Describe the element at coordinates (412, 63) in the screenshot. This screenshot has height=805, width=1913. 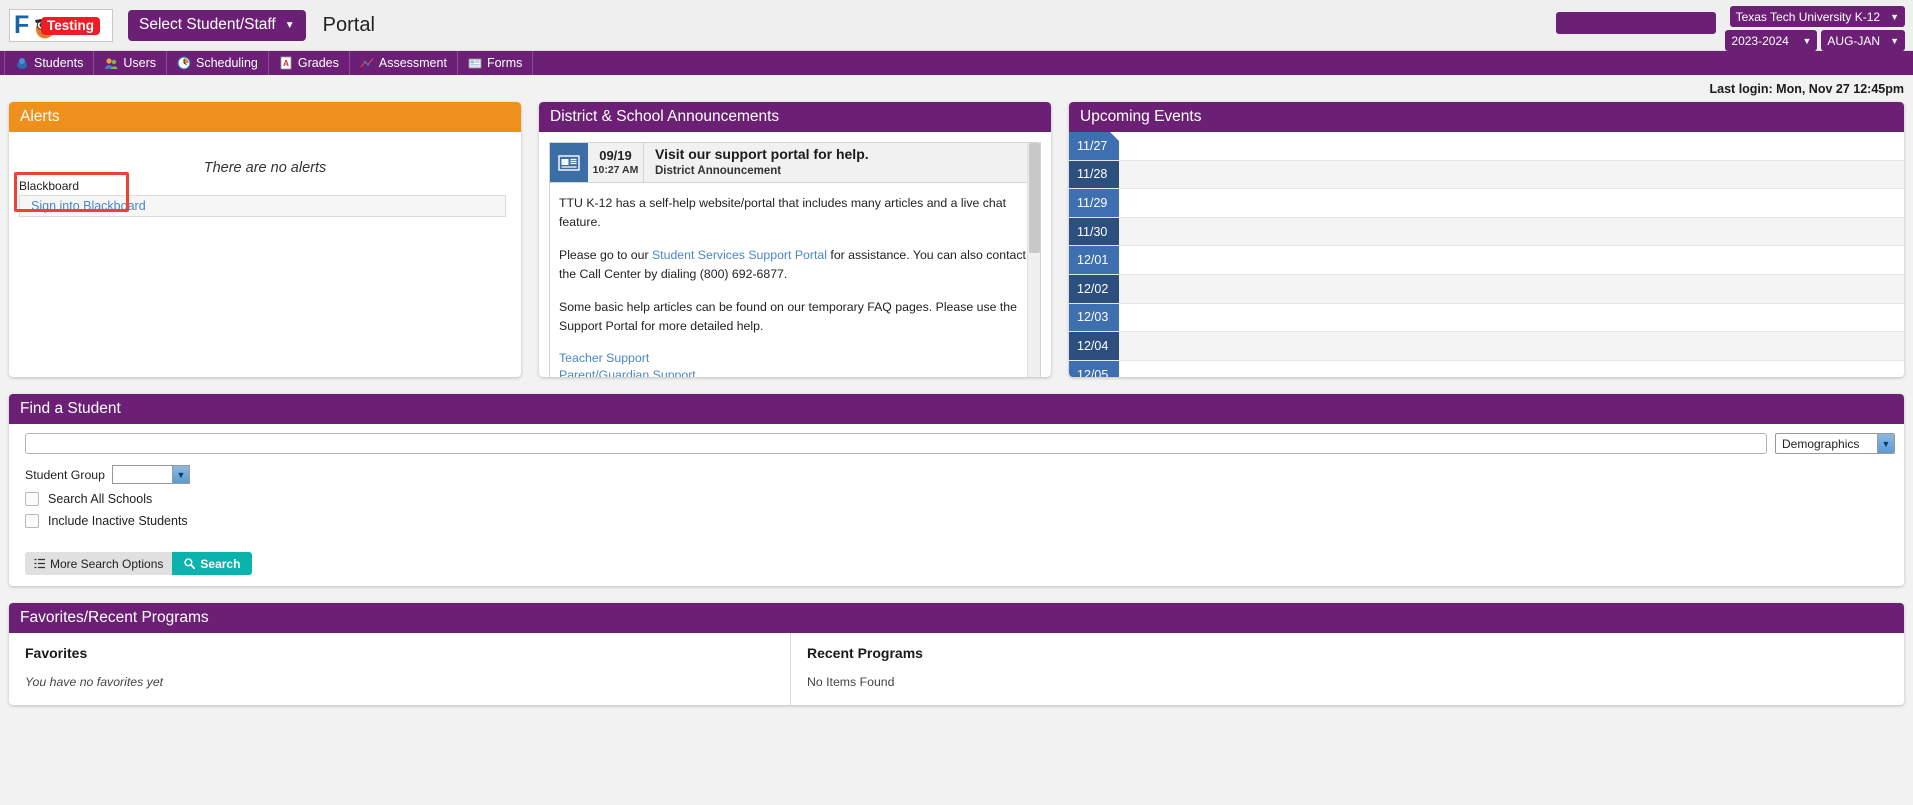
I see `nav-label: Assessment` at that location.